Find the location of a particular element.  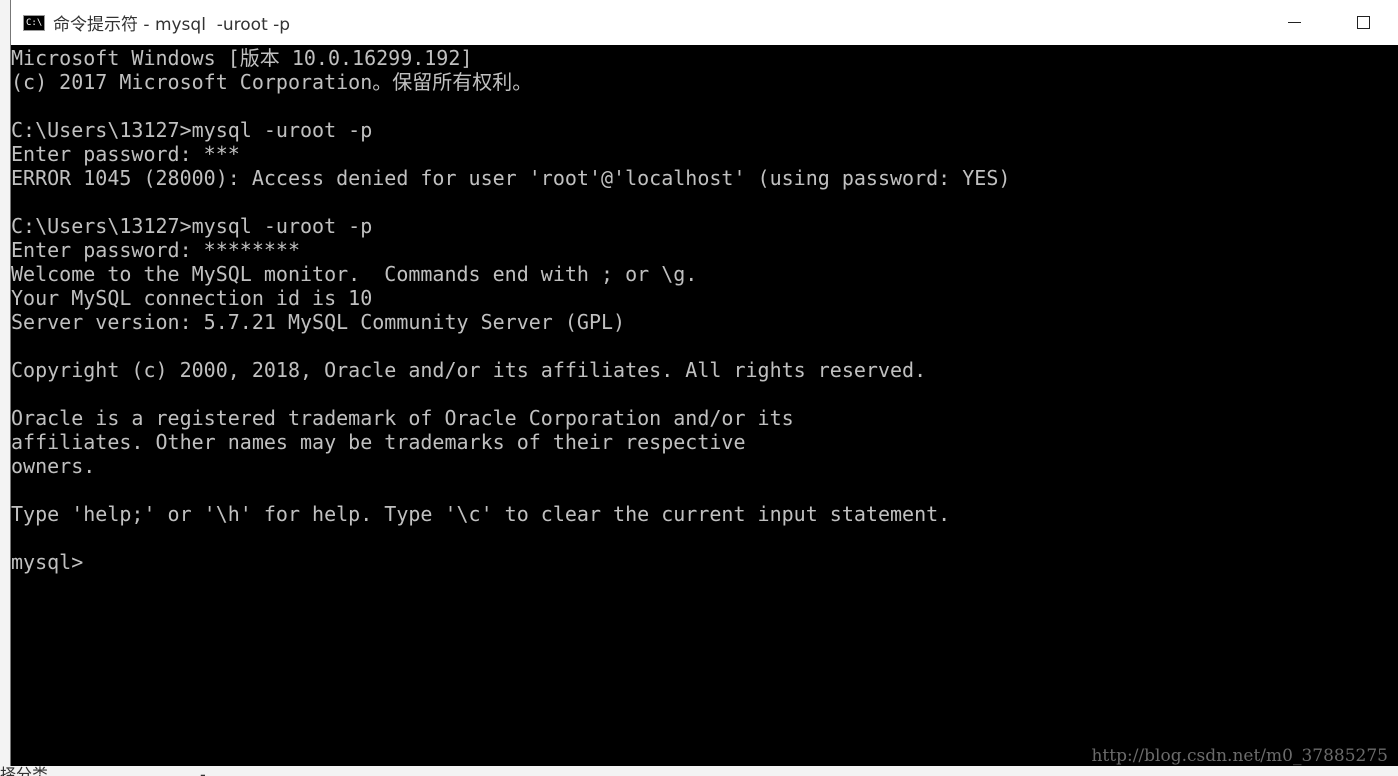

watermark: http://blog.csdn.net/m0_37885275 is located at coordinates (1239, 756).